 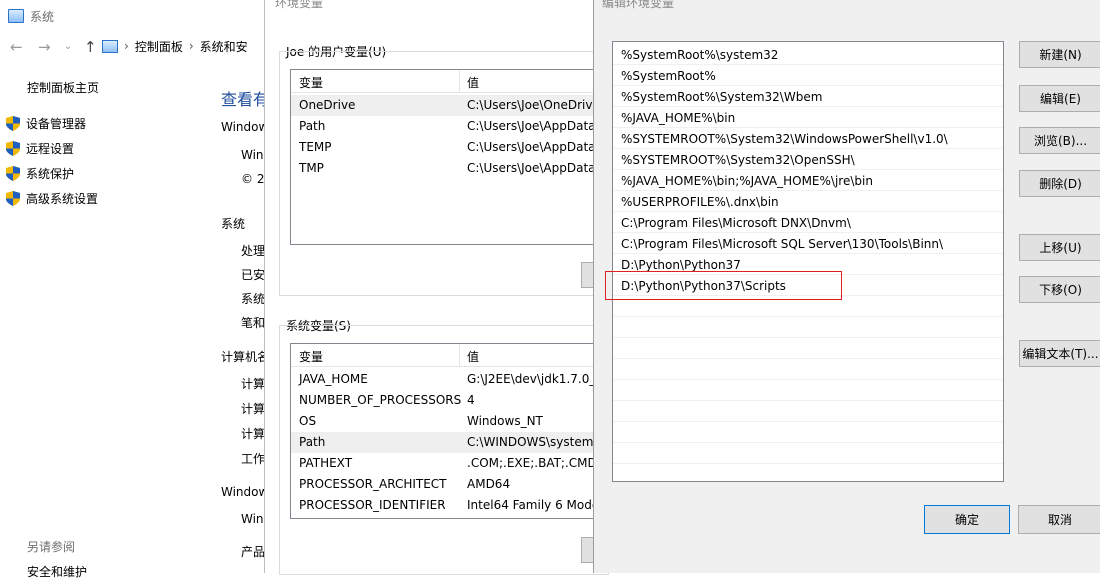 What do you see at coordinates (44, 47) in the screenshot?
I see `forward-arrow-icon: →` at bounding box center [44, 47].